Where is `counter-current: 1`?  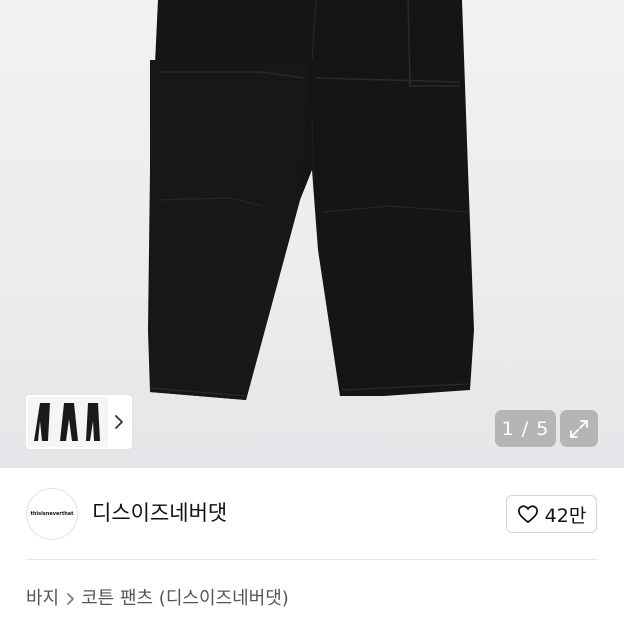 counter-current: 1 is located at coordinates (508, 428).